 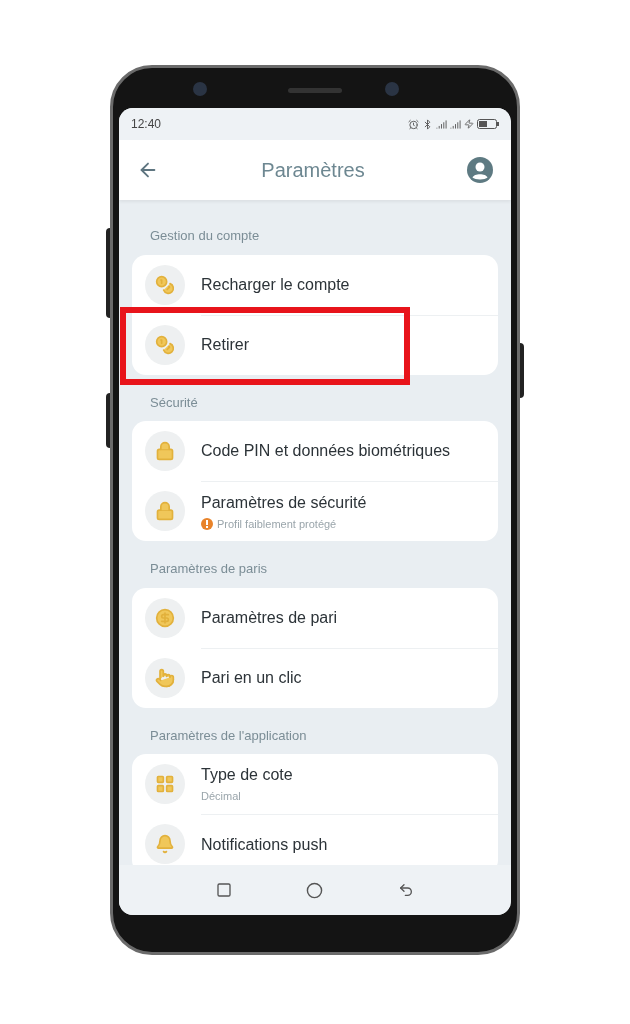 I want to click on item-label: Type de cote, so click(x=247, y=775).